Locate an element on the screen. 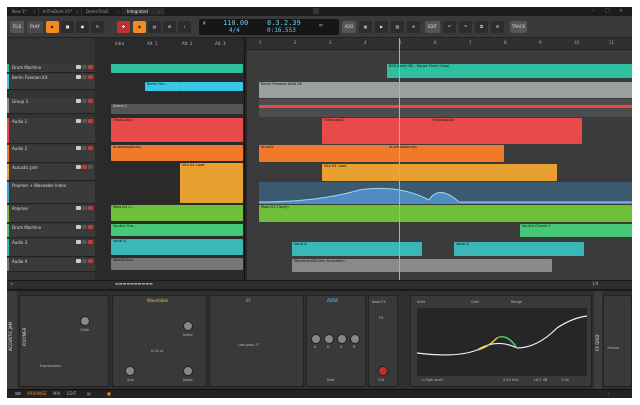 The width and height of the screenshot is (640, 405). maximize-icon: □ is located at coordinates (607, 11).